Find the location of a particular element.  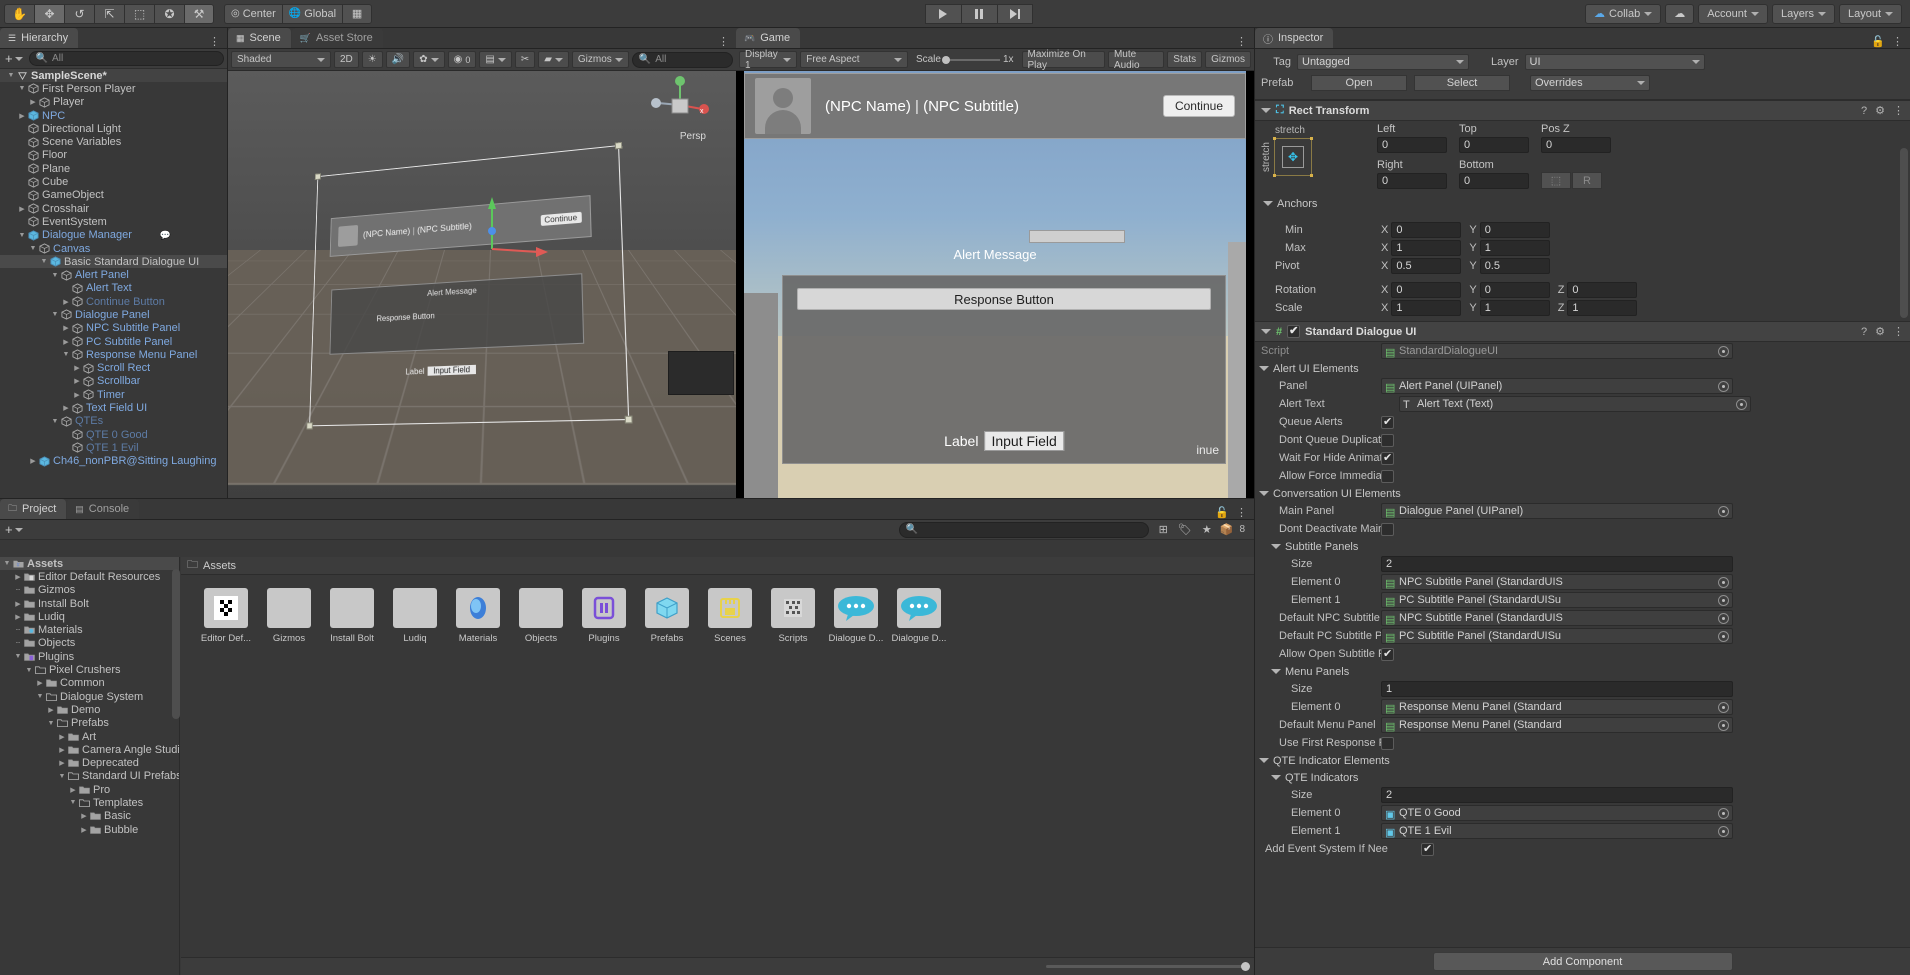

qte-indicators-foldout: QTE Indicators is located at coordinates (1582, 777).